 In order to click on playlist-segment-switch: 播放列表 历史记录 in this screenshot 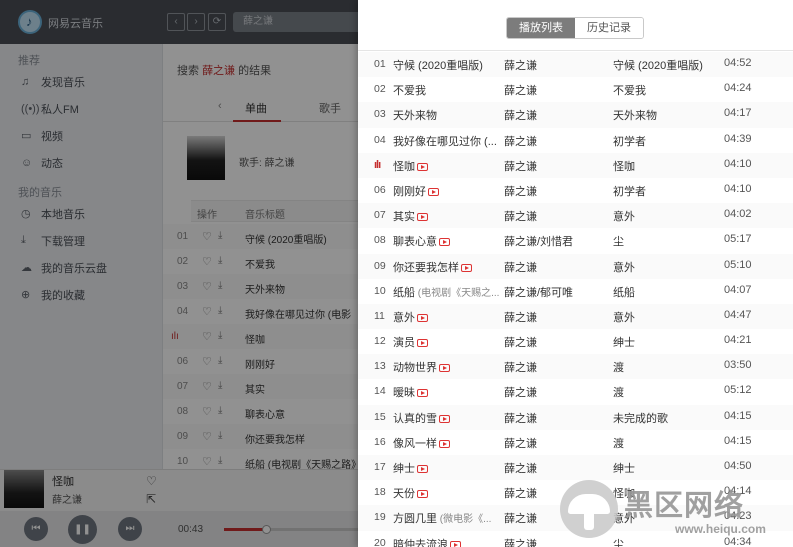, I will do `click(575, 28)`.